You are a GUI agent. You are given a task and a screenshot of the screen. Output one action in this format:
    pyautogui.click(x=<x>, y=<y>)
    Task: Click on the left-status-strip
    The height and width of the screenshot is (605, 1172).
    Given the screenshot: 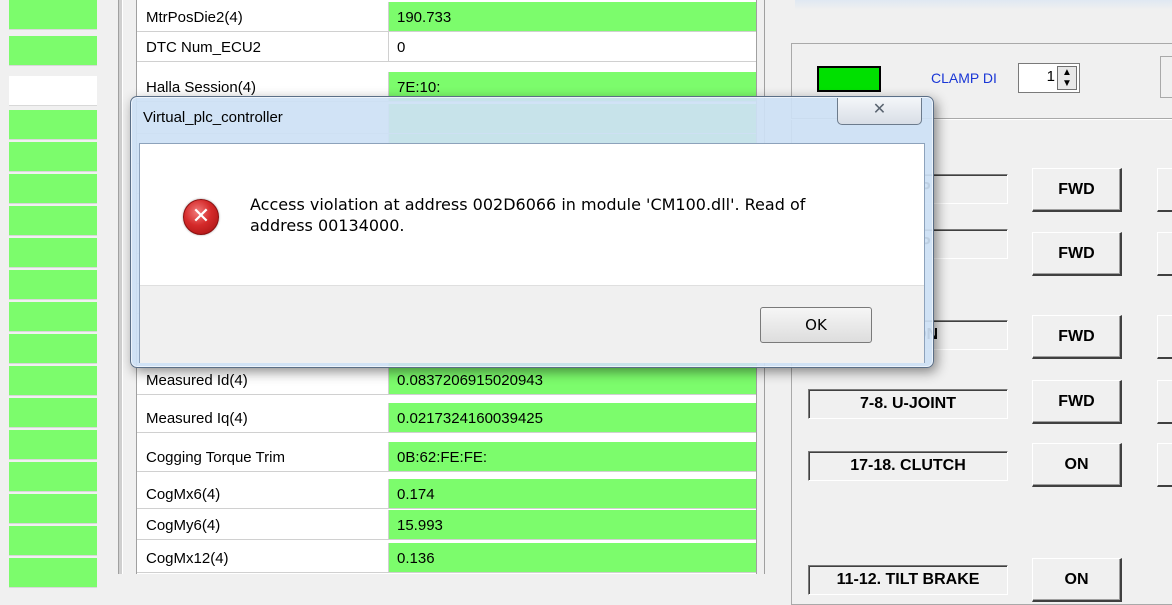 What is the action you would take?
    pyautogui.click(x=48, y=294)
    